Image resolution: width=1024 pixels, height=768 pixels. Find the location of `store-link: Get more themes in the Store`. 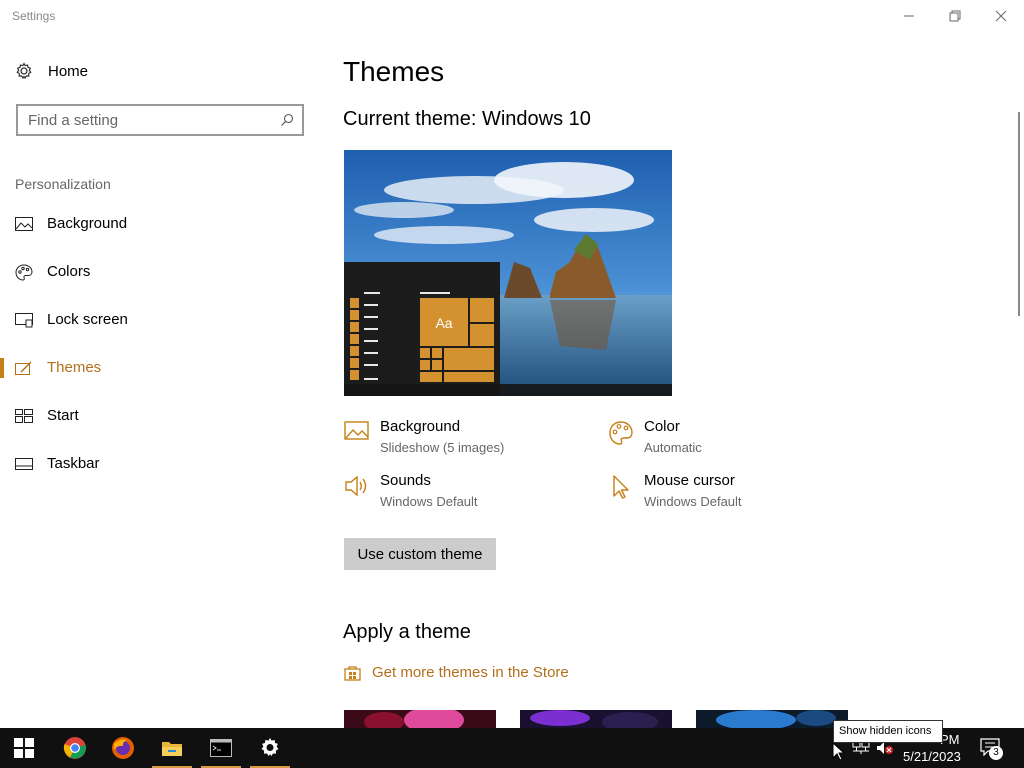

store-link: Get more themes in the Store is located at coordinates (456, 672).